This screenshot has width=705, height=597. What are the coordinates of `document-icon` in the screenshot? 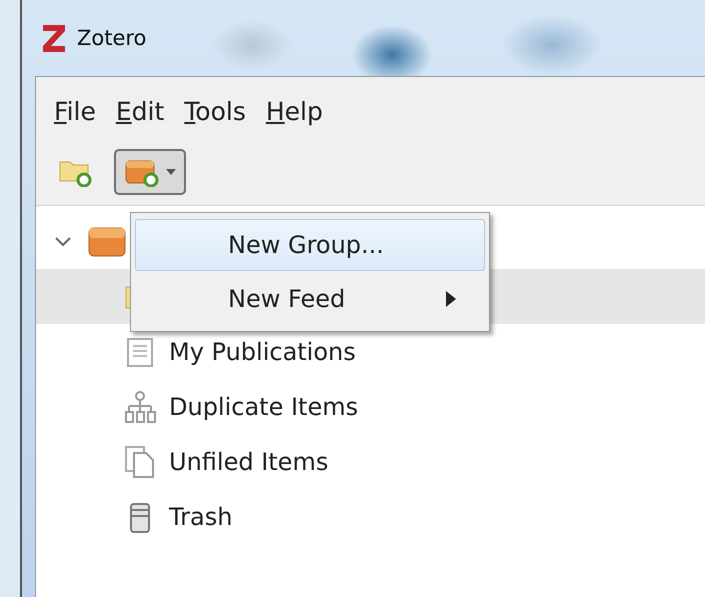 It's located at (140, 352).